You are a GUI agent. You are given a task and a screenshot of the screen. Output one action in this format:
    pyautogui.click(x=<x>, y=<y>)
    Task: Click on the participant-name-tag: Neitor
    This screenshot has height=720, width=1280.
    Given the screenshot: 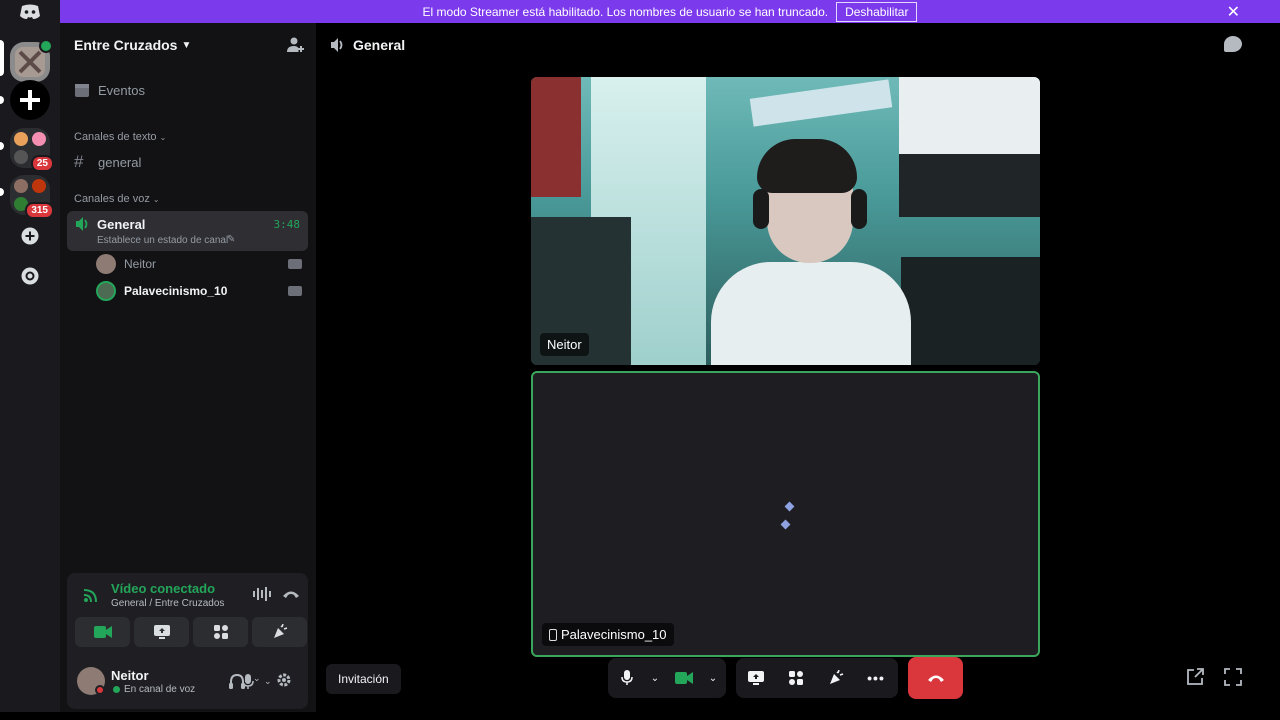 What is the action you would take?
    pyautogui.click(x=564, y=344)
    